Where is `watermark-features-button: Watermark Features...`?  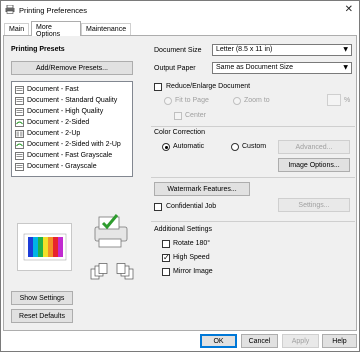
watermark-features-button: Watermark Features... is located at coordinates (202, 189).